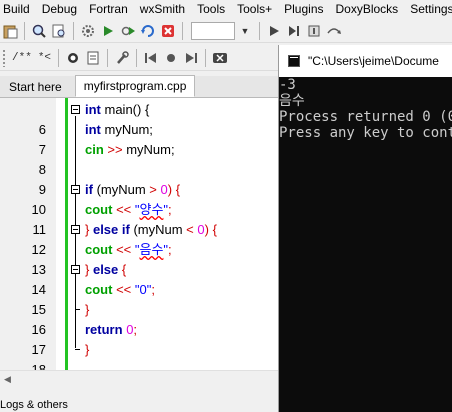  What do you see at coordinates (213, 30) in the screenshot?
I see `build-target-dropdown` at bounding box center [213, 30].